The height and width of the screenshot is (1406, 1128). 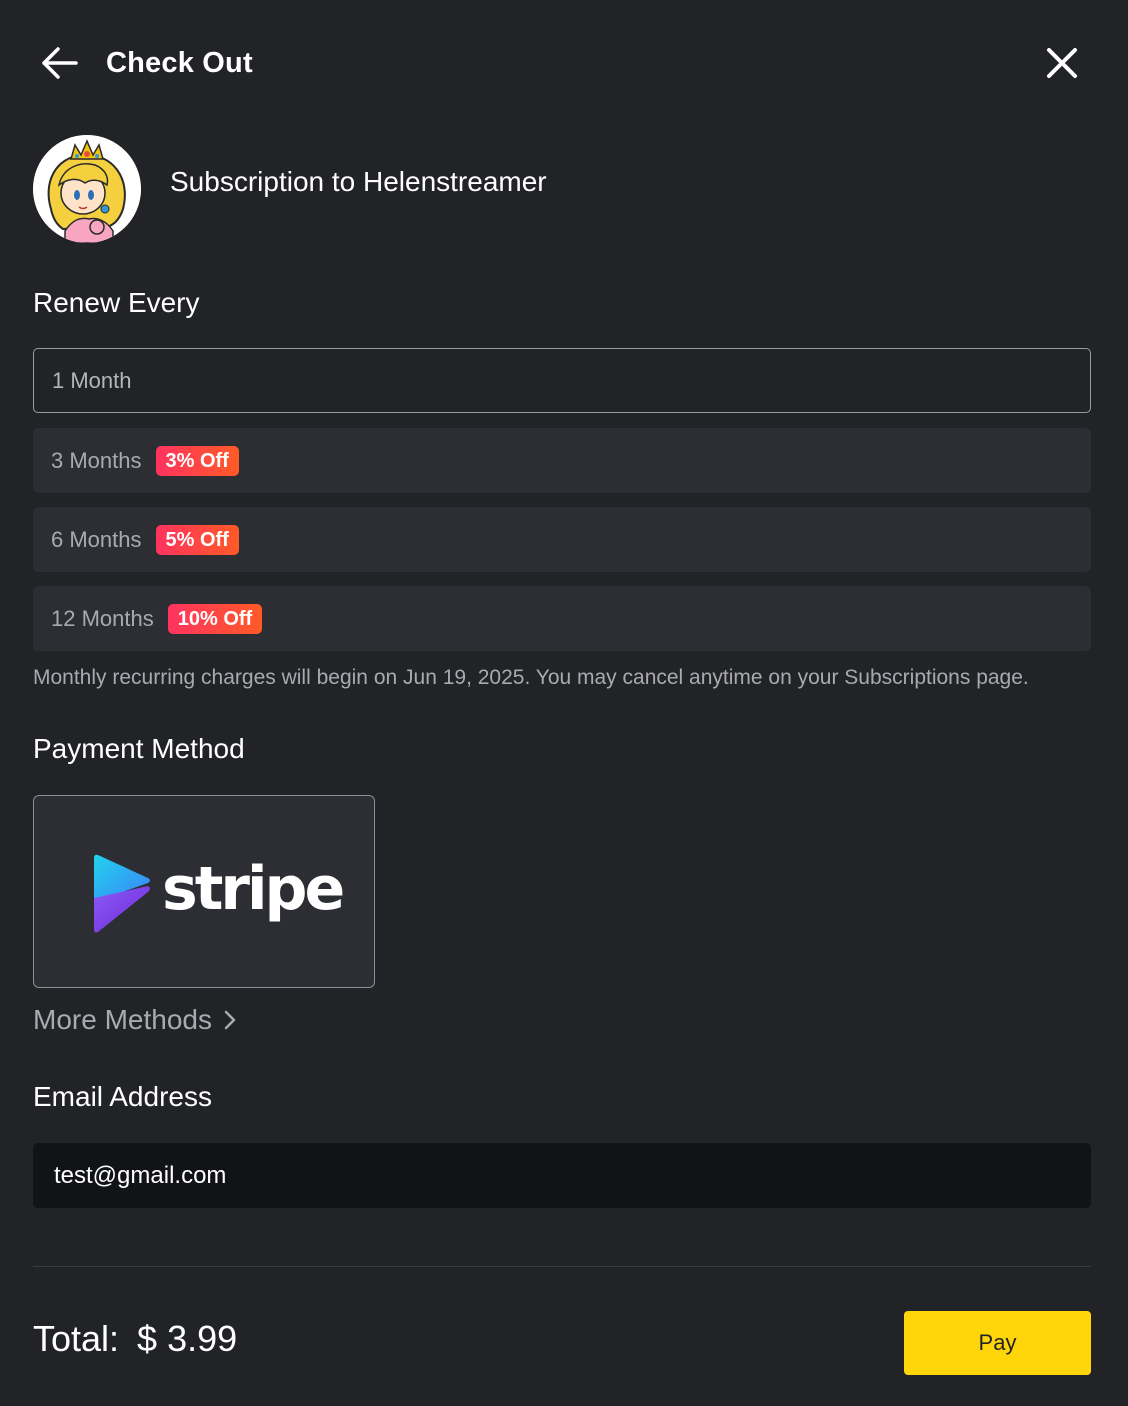 What do you see at coordinates (562, 618) in the screenshot?
I see `renew-option-12-months: 12 Months 10% Off` at bounding box center [562, 618].